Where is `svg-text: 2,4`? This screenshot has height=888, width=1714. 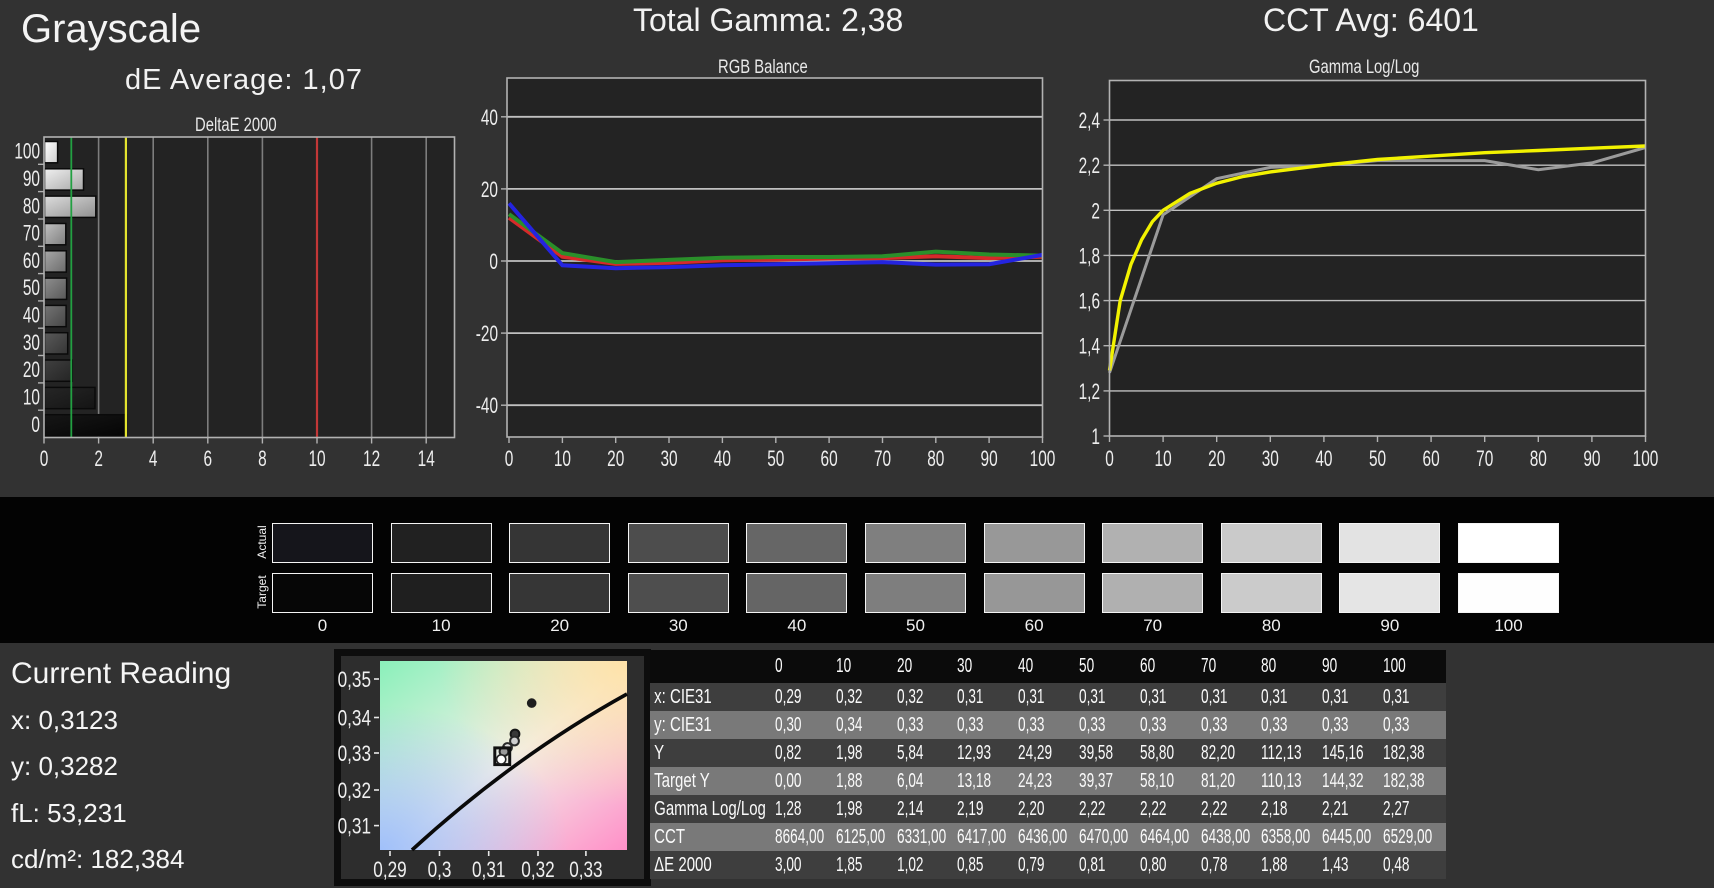 svg-text: 2,4 is located at coordinates (1089, 121).